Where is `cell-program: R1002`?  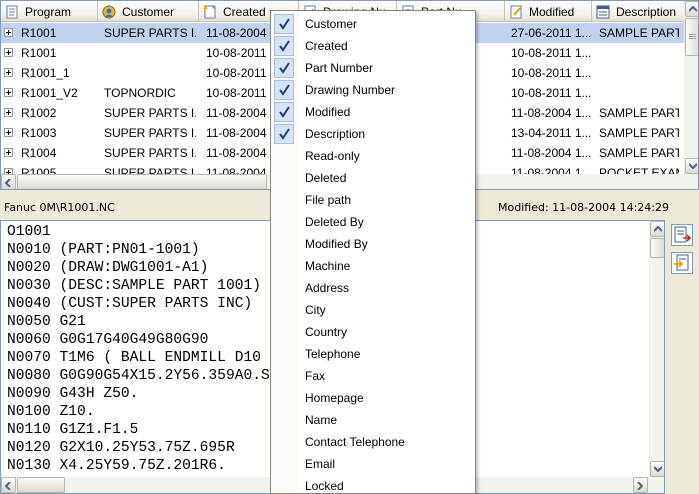 cell-program: R1002 is located at coordinates (39, 113).